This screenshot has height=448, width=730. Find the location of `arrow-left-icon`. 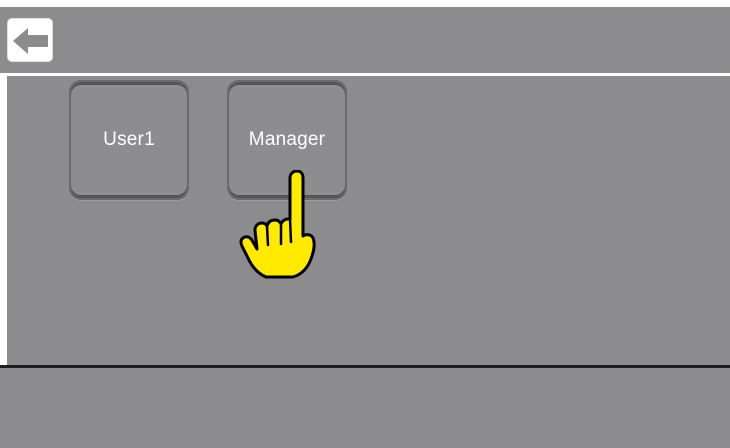

arrow-left-icon is located at coordinates (30, 41).